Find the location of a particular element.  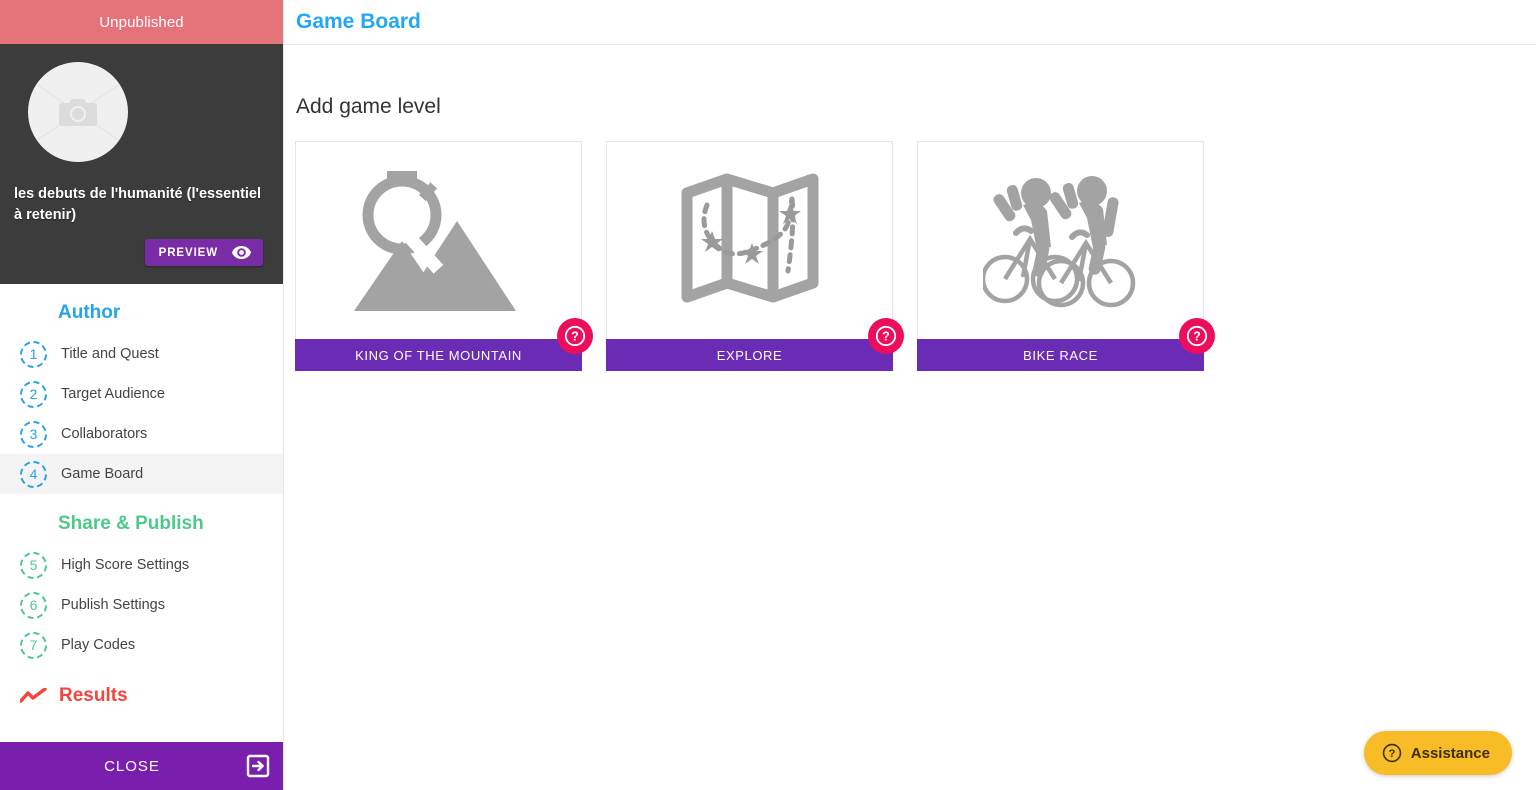

sidebar-item-game-board: 4 Game Board is located at coordinates (141, 474).